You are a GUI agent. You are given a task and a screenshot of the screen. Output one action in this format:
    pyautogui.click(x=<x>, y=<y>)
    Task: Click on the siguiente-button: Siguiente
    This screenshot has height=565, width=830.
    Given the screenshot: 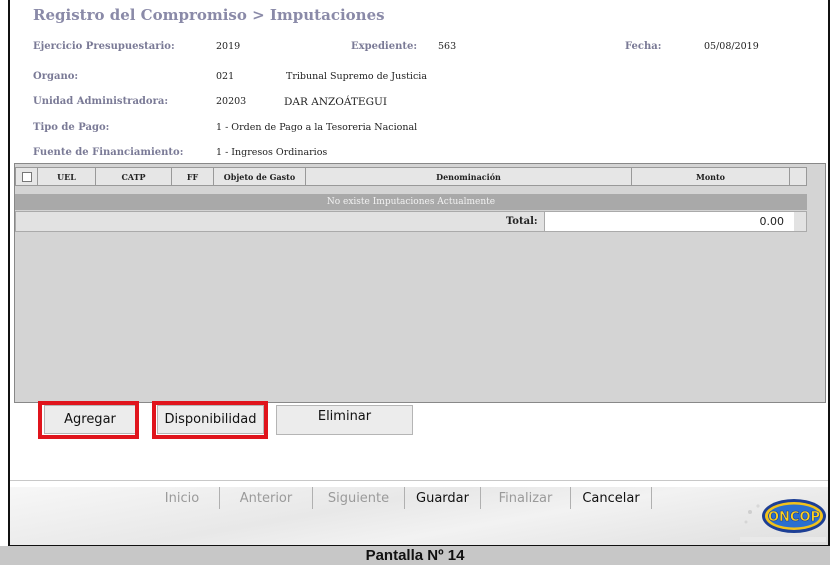 What is the action you would take?
    pyautogui.click(x=359, y=498)
    